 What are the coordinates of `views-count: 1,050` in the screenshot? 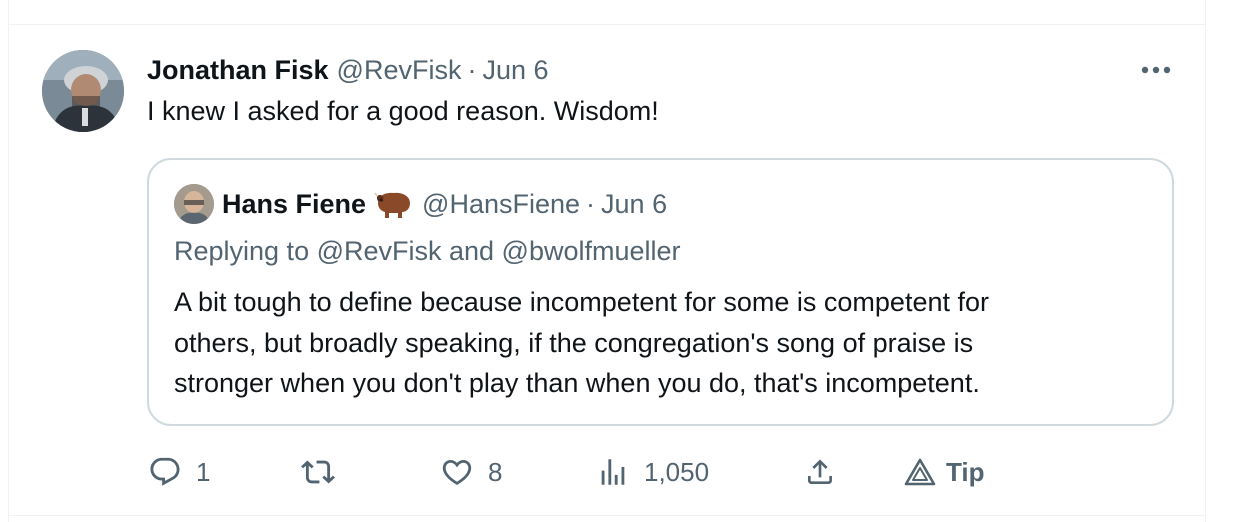 It's located at (677, 471).